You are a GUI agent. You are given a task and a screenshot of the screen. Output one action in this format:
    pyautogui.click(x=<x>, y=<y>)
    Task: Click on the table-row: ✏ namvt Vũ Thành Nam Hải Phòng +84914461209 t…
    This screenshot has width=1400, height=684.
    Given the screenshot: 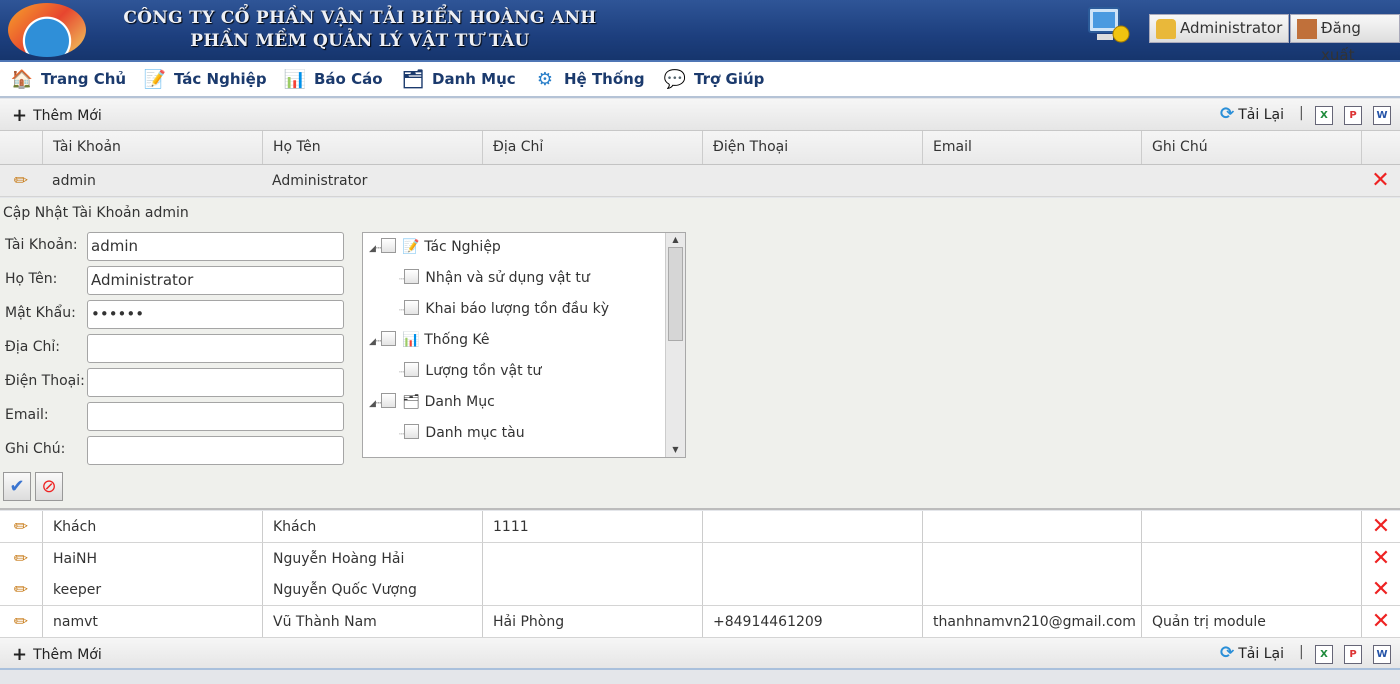 What is the action you would take?
    pyautogui.click(x=700, y=622)
    